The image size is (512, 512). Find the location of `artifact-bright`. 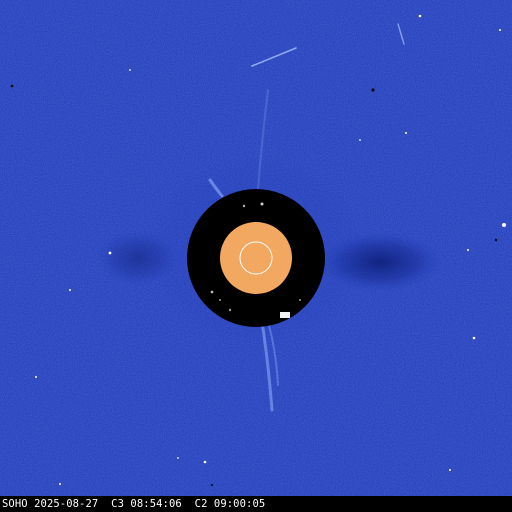

artifact-bright is located at coordinates (285, 315).